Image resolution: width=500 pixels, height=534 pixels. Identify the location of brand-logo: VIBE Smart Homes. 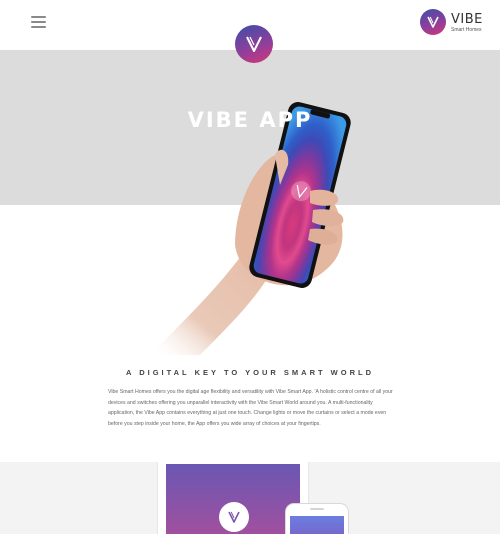
(456, 23).